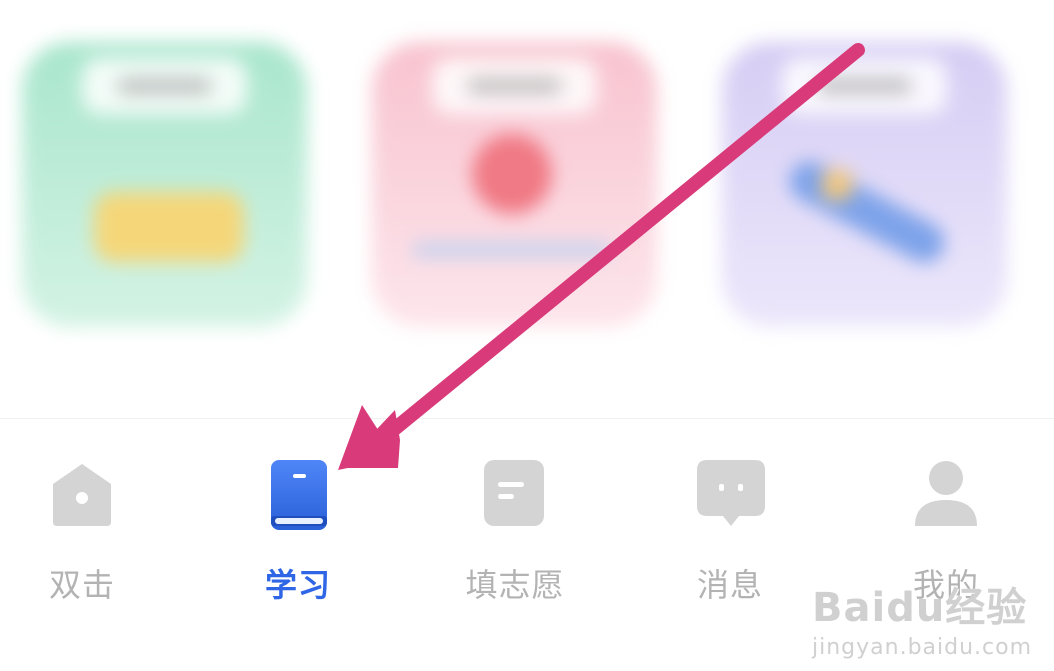 This screenshot has width=1054, height=671. I want to click on tab-home: 双击, so click(86, 530).